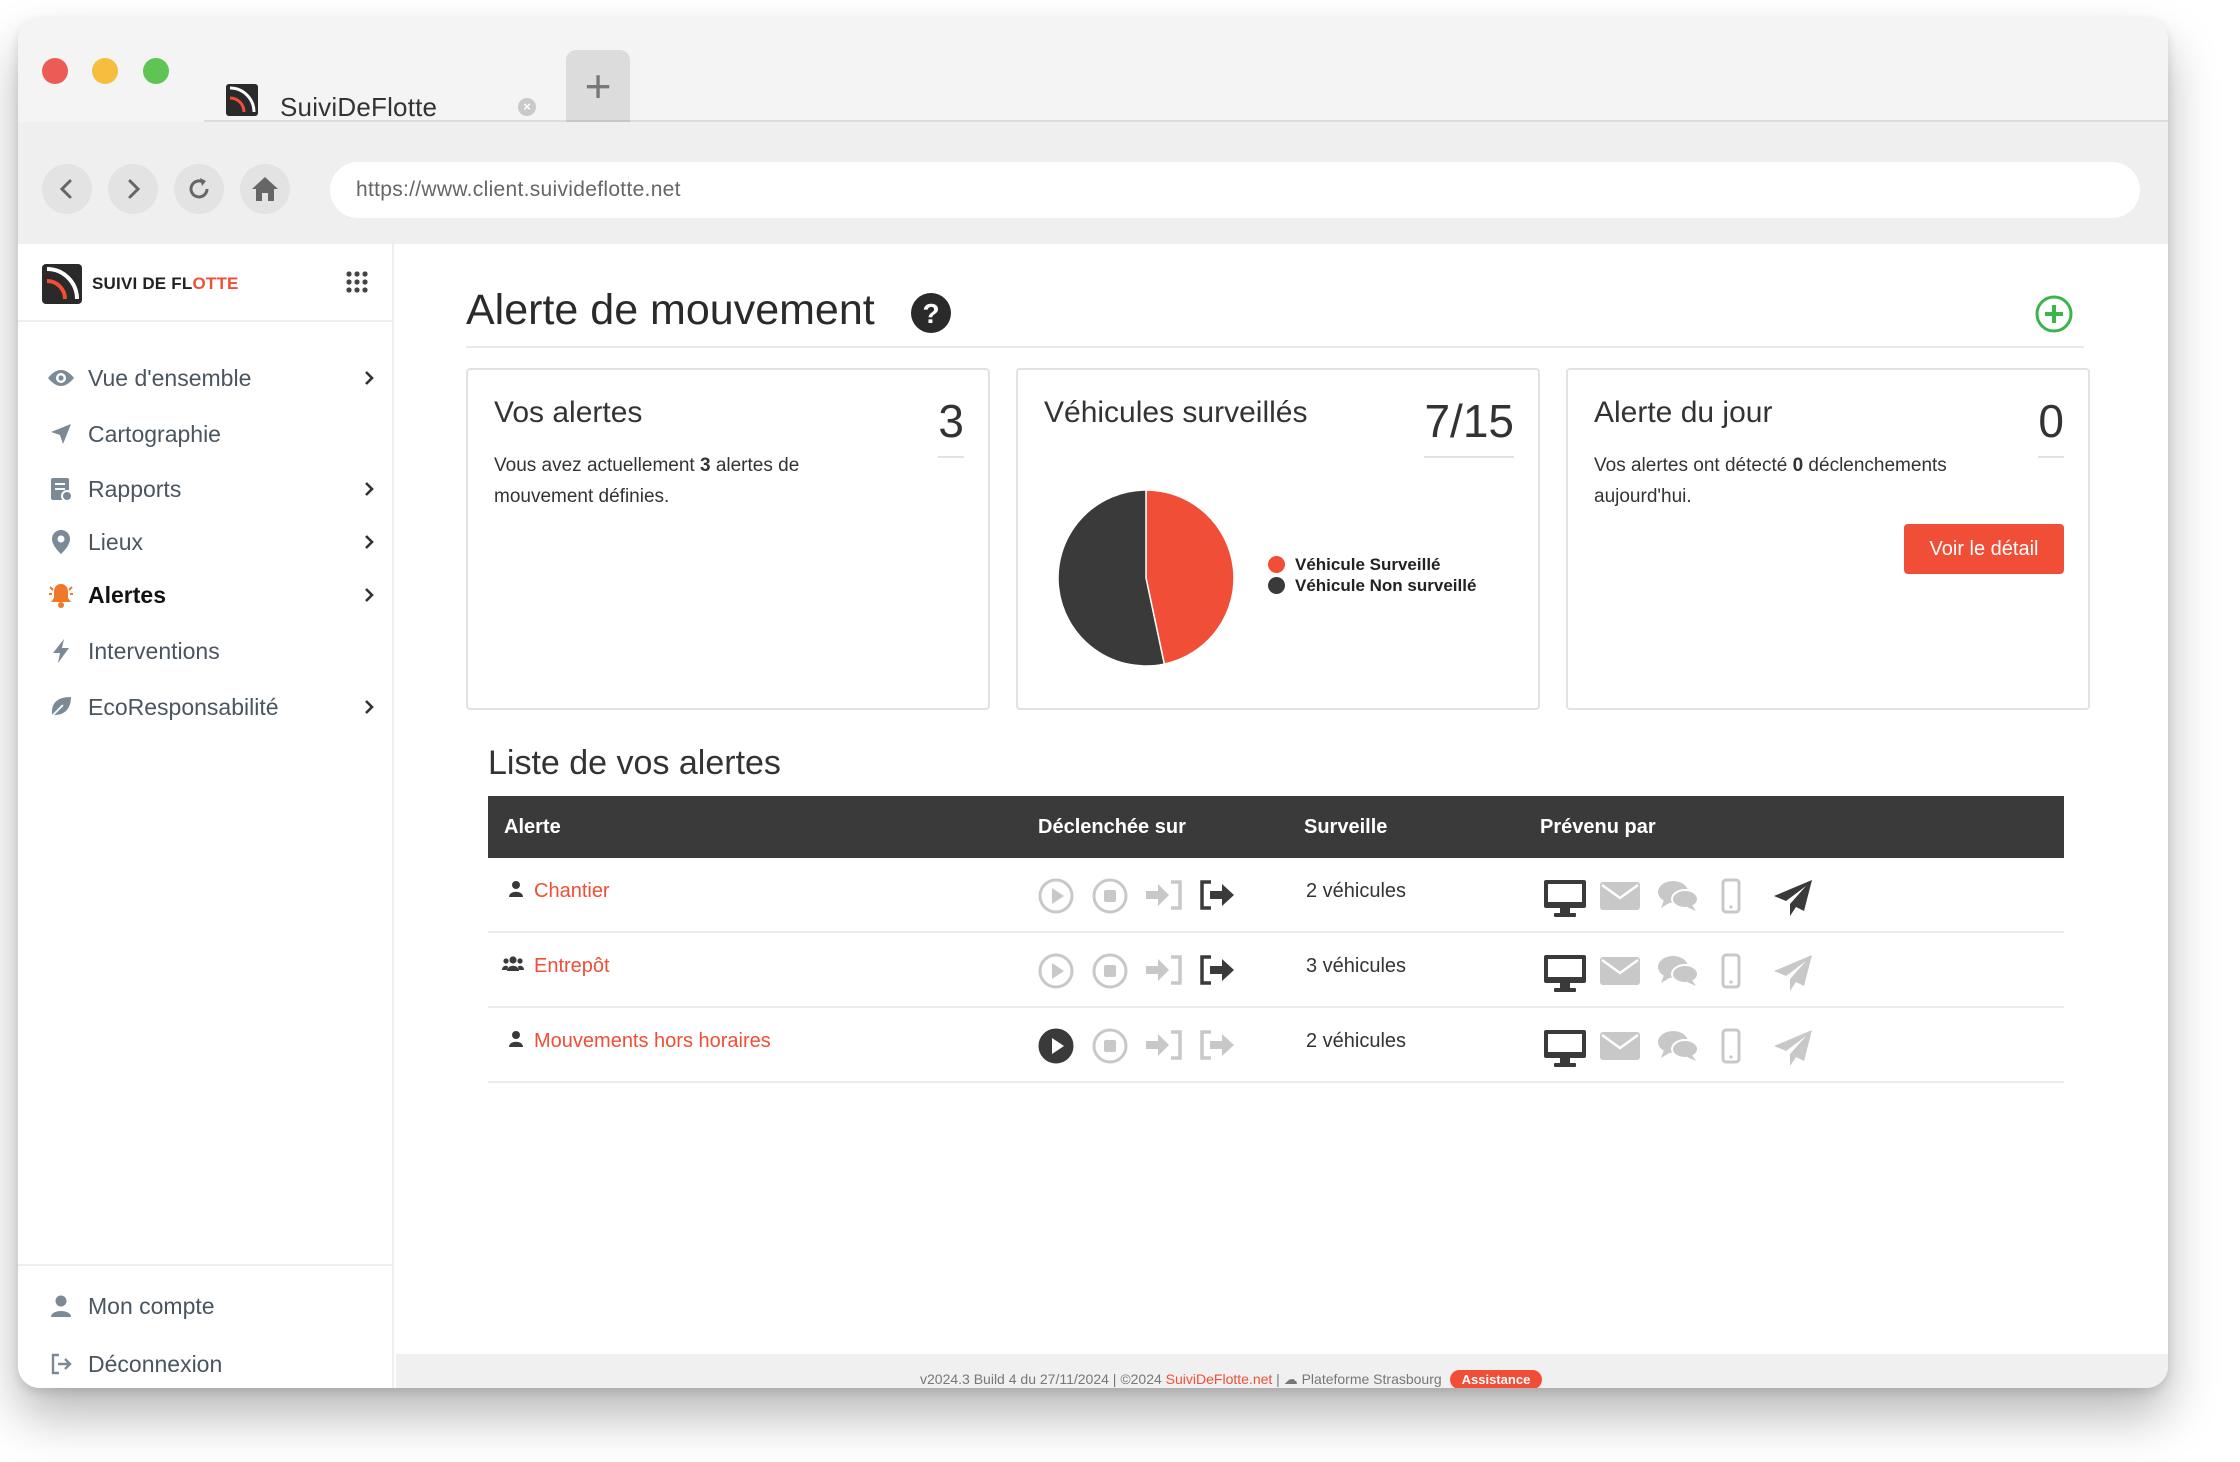 The image size is (2240, 1462). Describe the element at coordinates (211, 542) in the screenshot. I see `sidebar-item-lieux: Lieux` at that location.